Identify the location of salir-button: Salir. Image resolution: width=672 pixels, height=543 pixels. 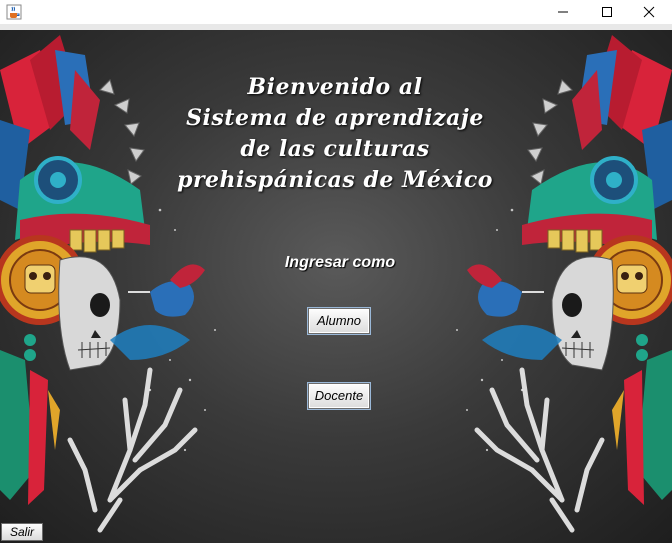
(22, 532).